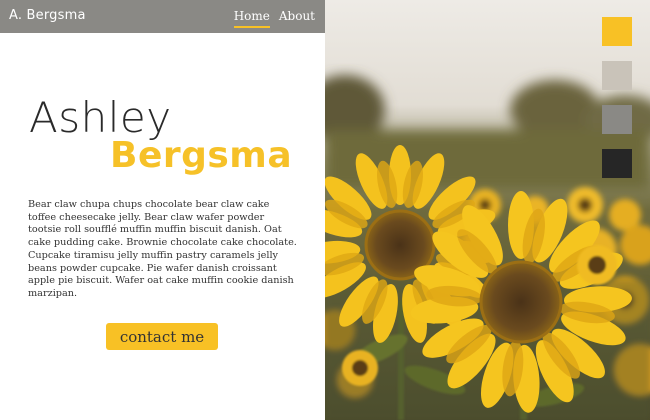  Describe the element at coordinates (297, 18) in the screenshot. I see `nav-link-about: About` at that location.